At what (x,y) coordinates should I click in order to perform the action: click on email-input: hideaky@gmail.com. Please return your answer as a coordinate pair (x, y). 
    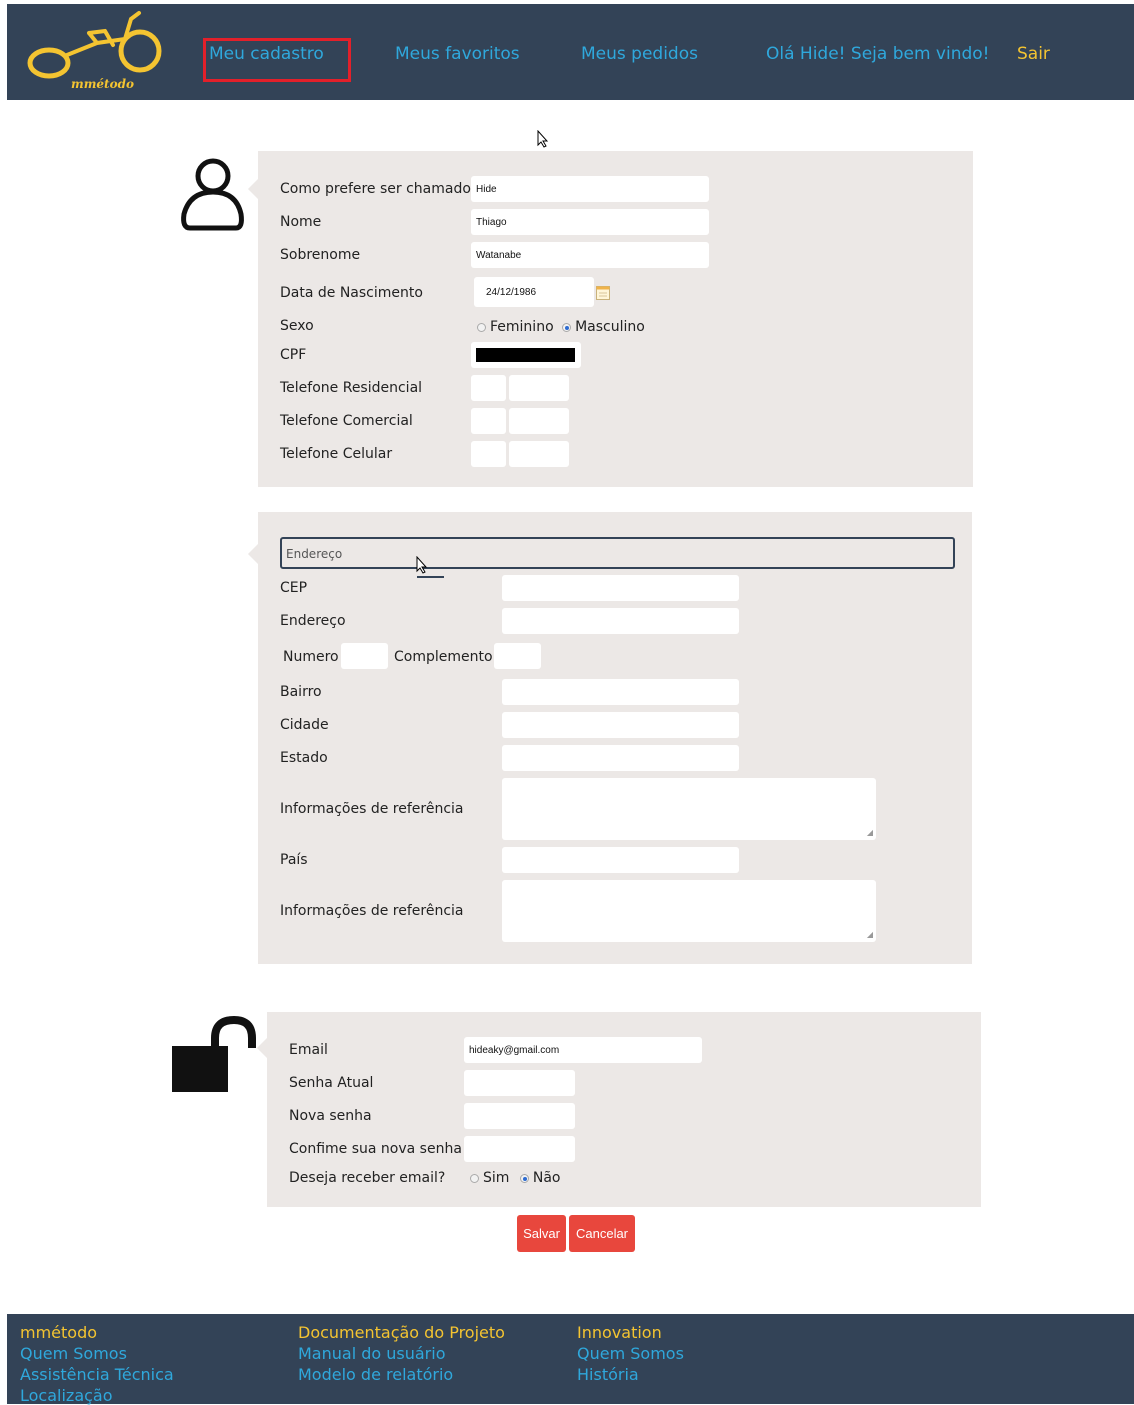
    Looking at the image, I should click on (583, 1050).